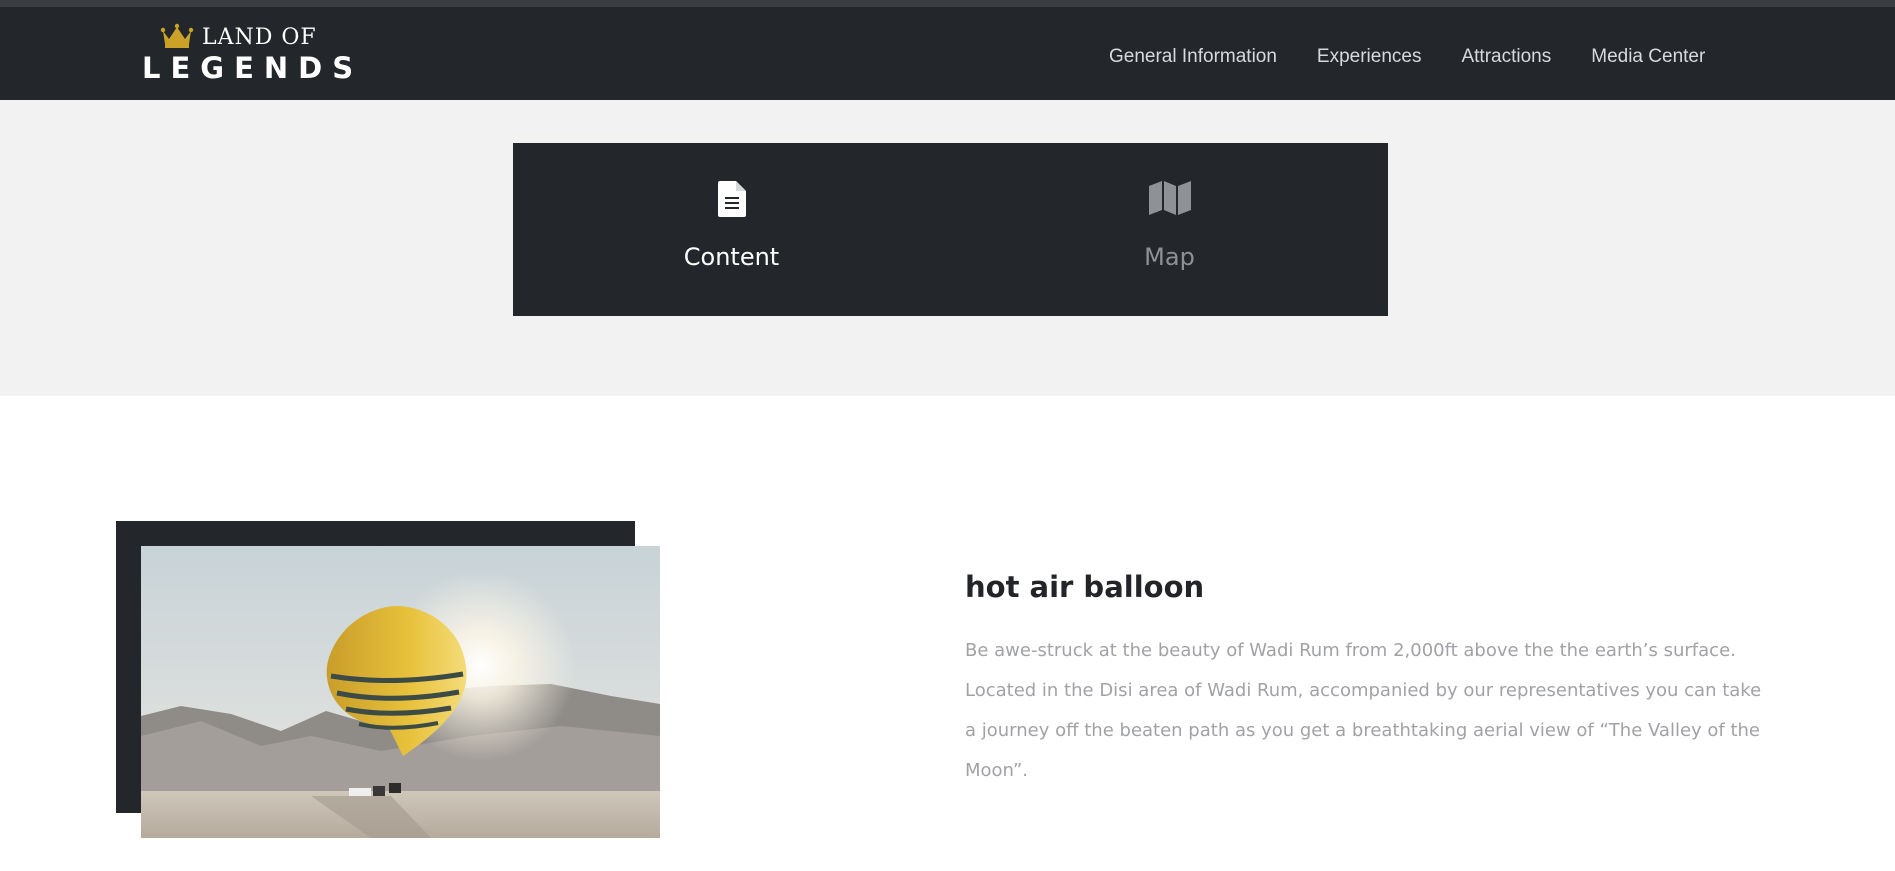 The image size is (1895, 871). What do you see at coordinates (731, 257) in the screenshot?
I see `tab-content-label: Content` at bounding box center [731, 257].